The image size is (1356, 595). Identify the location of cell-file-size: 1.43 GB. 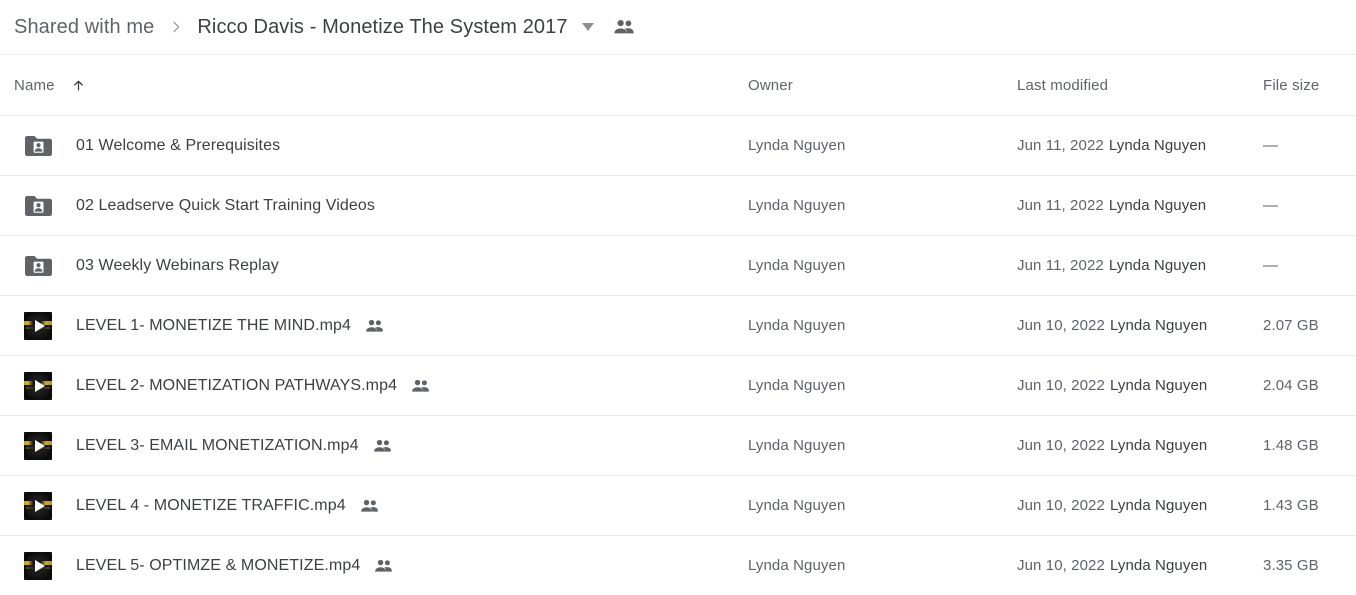
(1291, 505).